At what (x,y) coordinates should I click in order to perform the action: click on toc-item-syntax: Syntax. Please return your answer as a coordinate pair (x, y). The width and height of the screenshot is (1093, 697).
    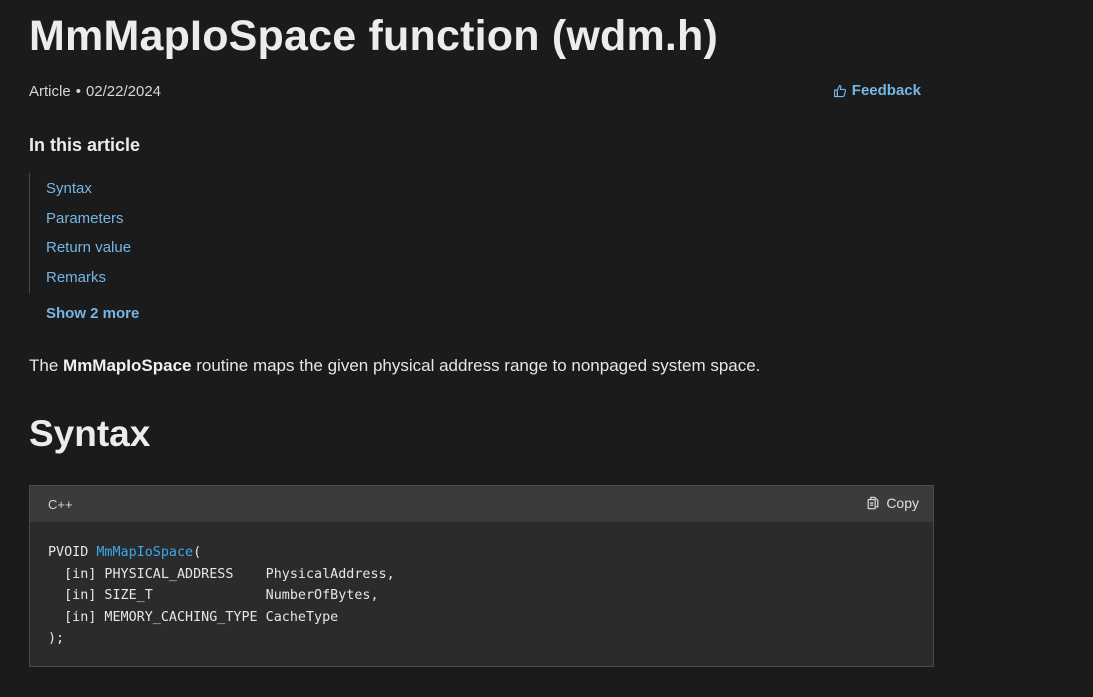
    Looking at the image, I should click on (490, 189).